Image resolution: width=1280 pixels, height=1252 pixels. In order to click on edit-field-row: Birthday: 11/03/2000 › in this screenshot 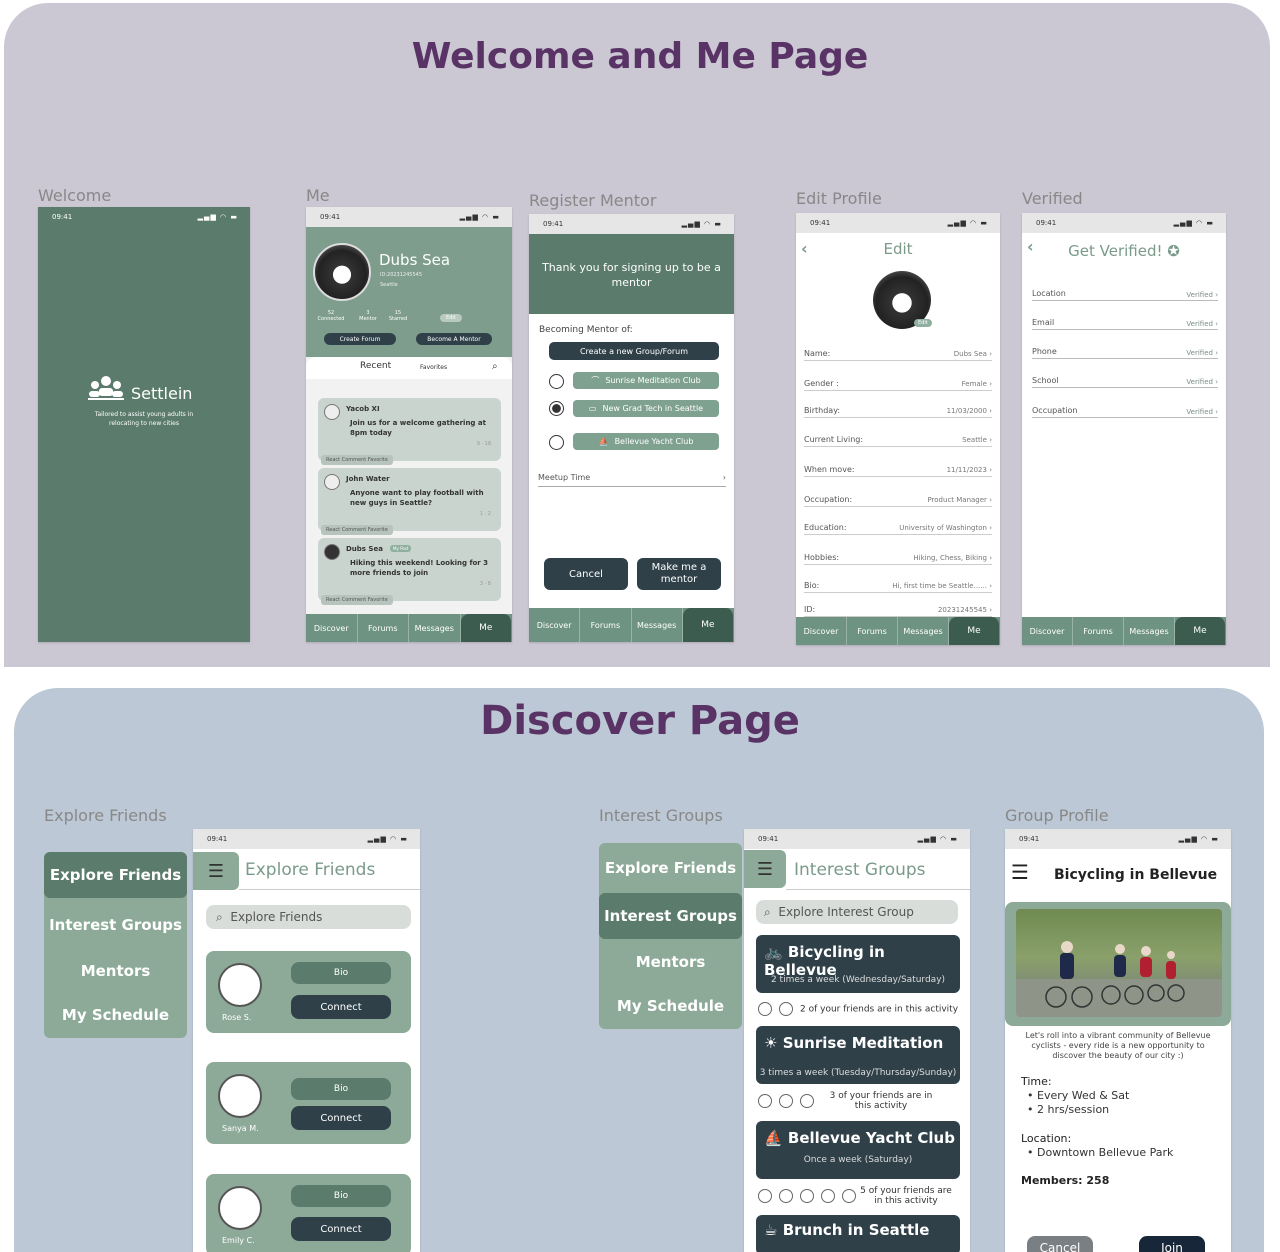, I will do `click(898, 409)`.